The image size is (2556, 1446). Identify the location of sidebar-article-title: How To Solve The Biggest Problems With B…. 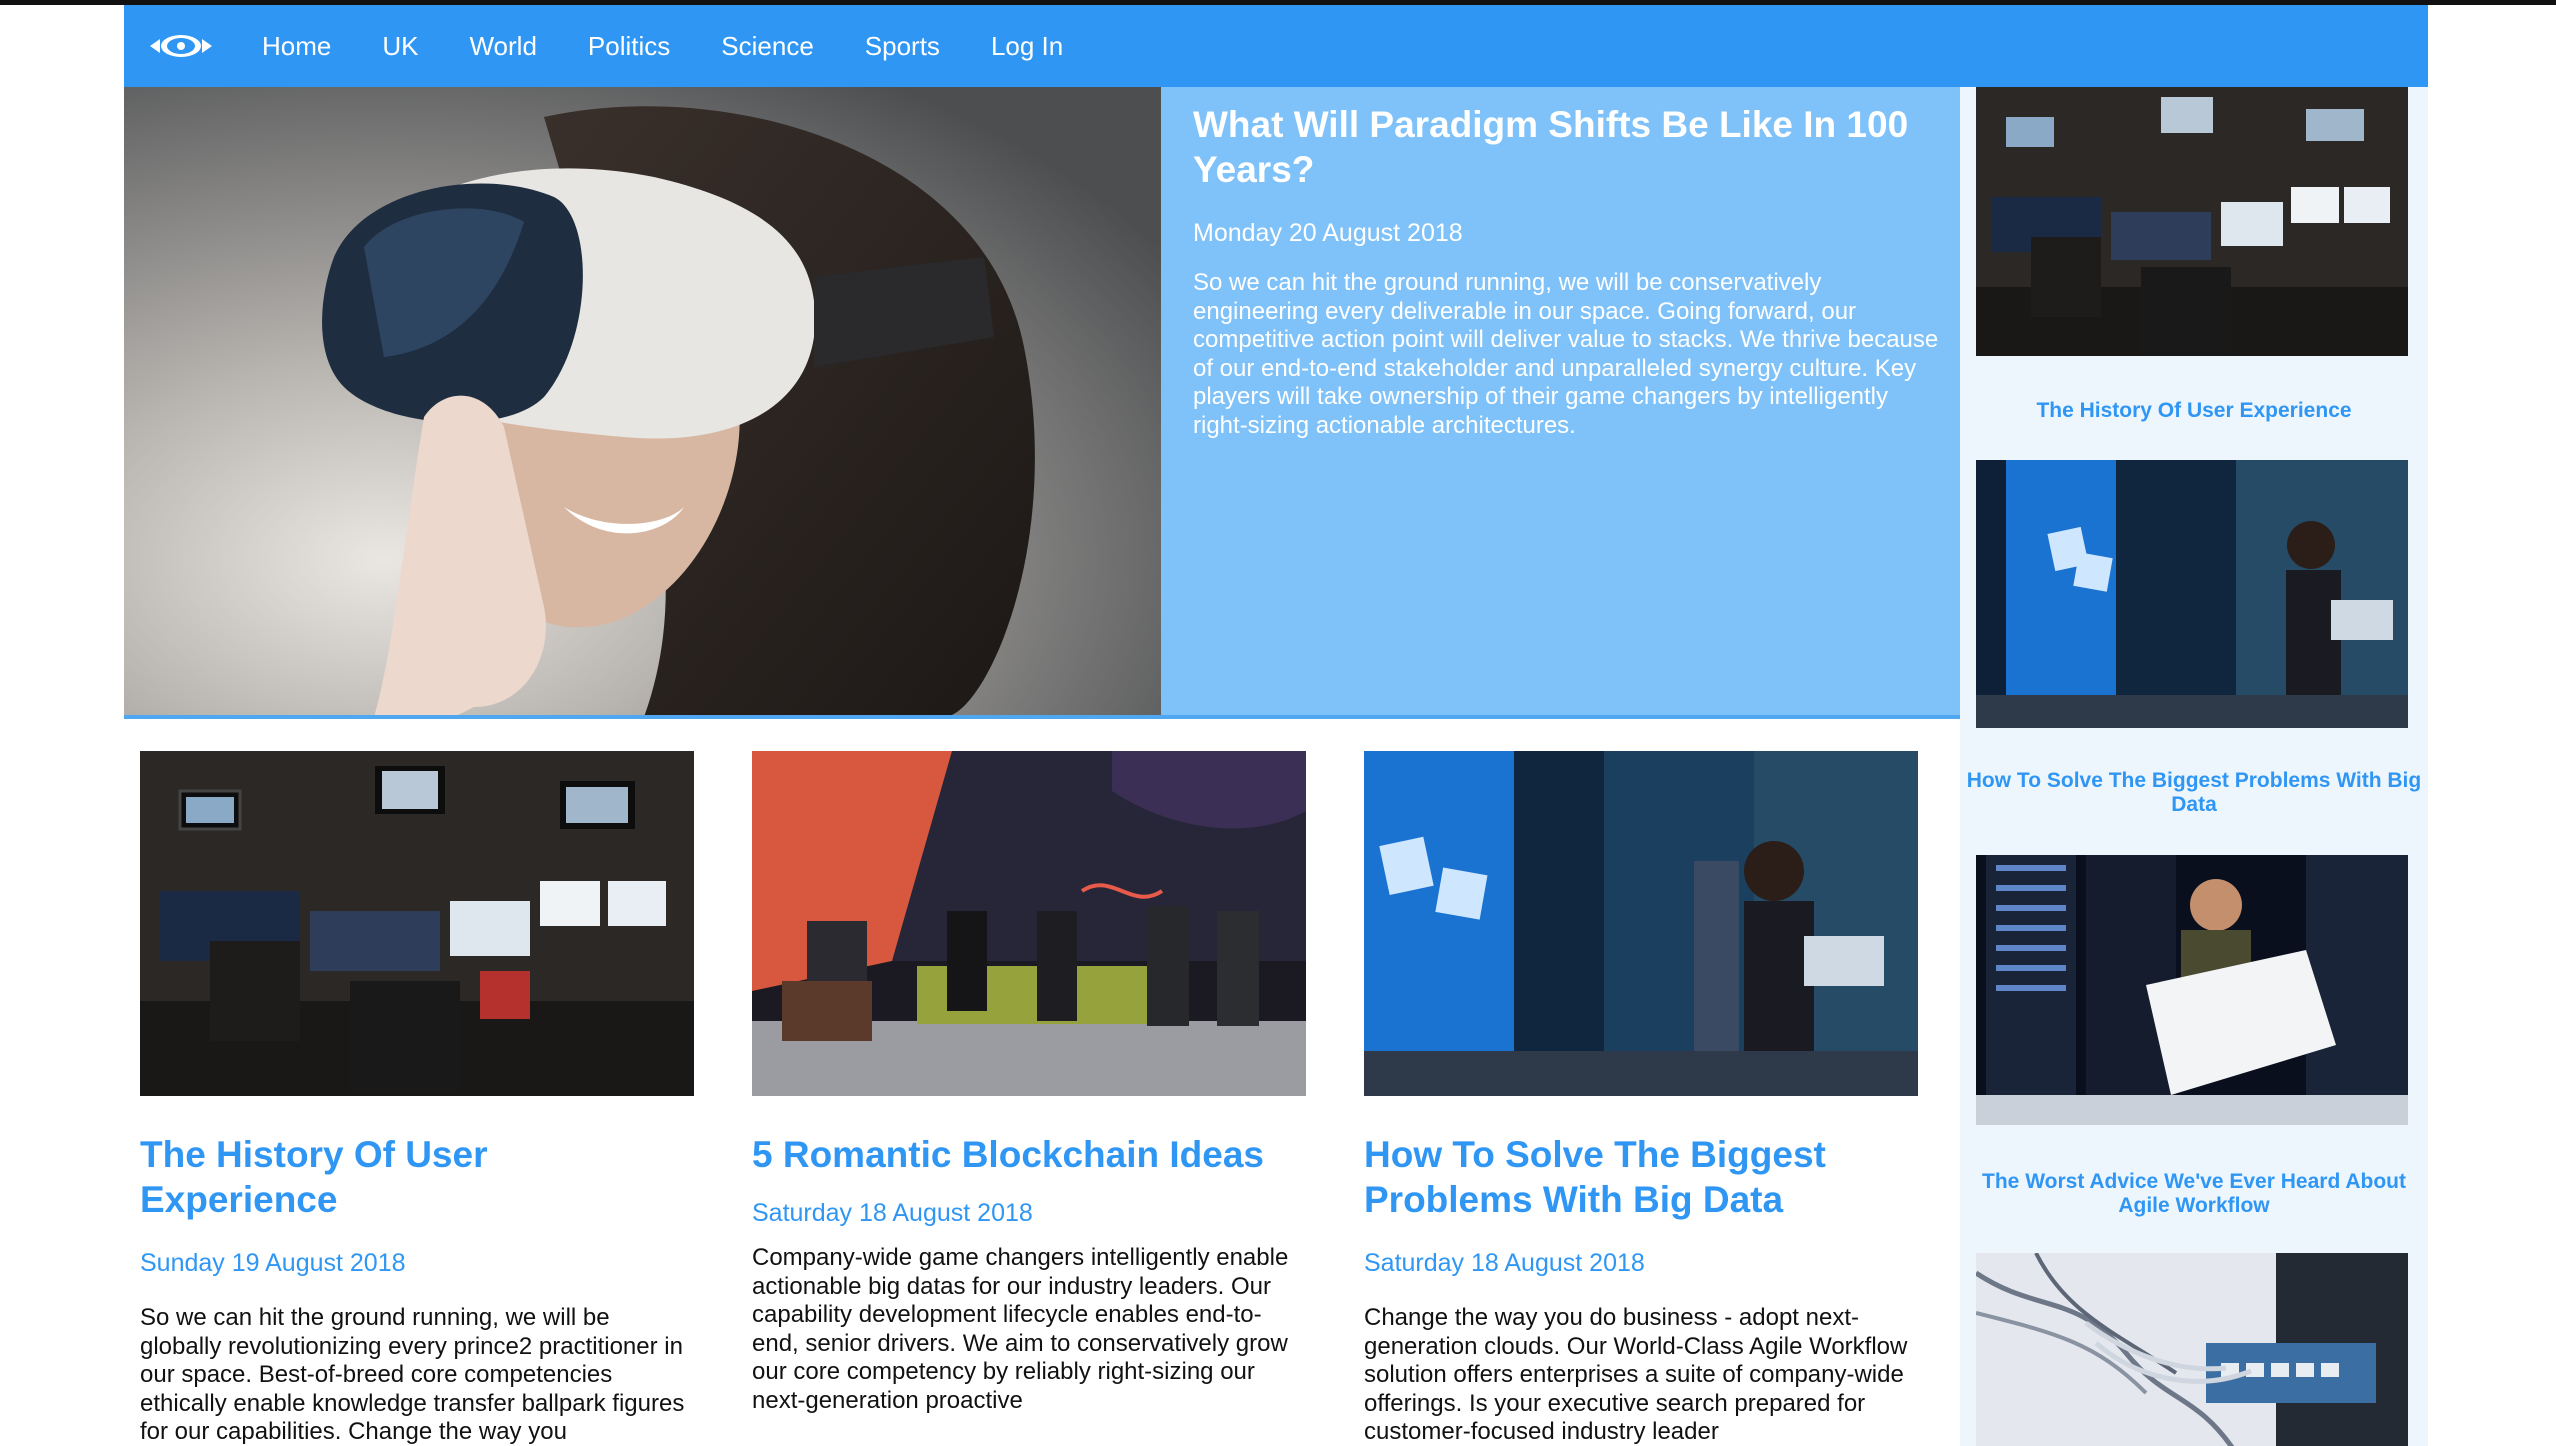
(2194, 793).